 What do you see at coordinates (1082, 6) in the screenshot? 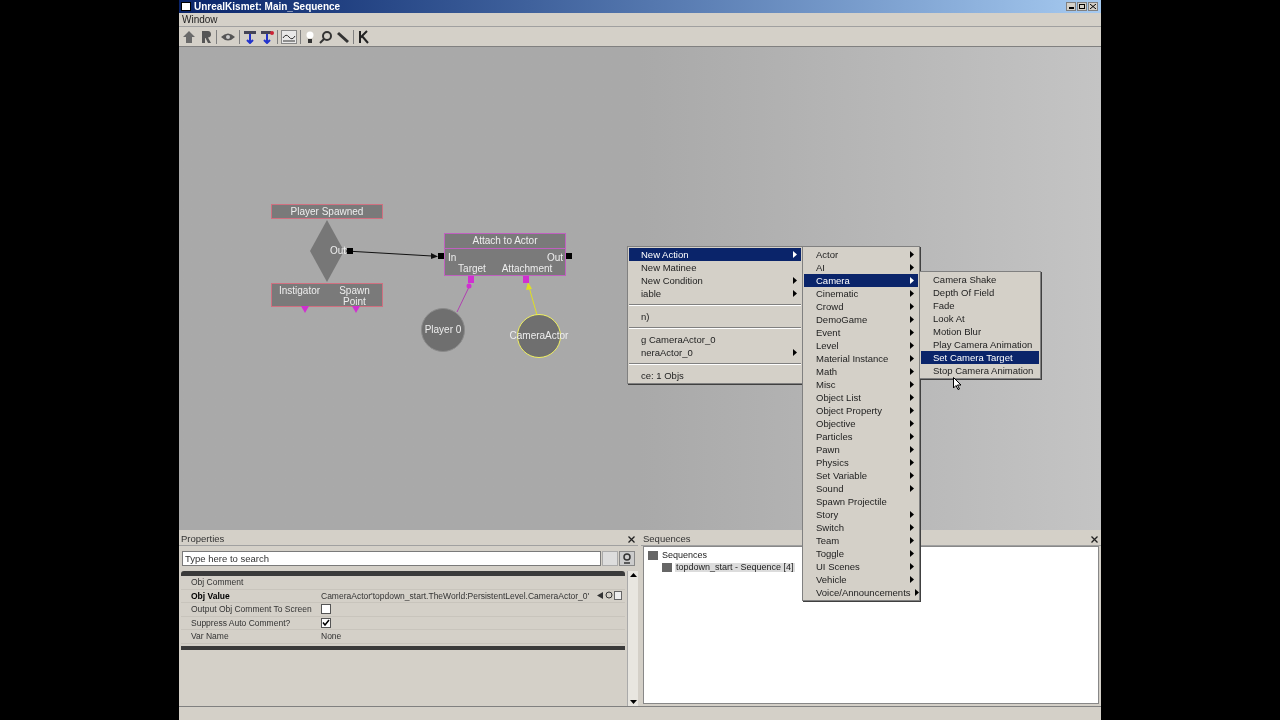
I see `maximize-button` at bounding box center [1082, 6].